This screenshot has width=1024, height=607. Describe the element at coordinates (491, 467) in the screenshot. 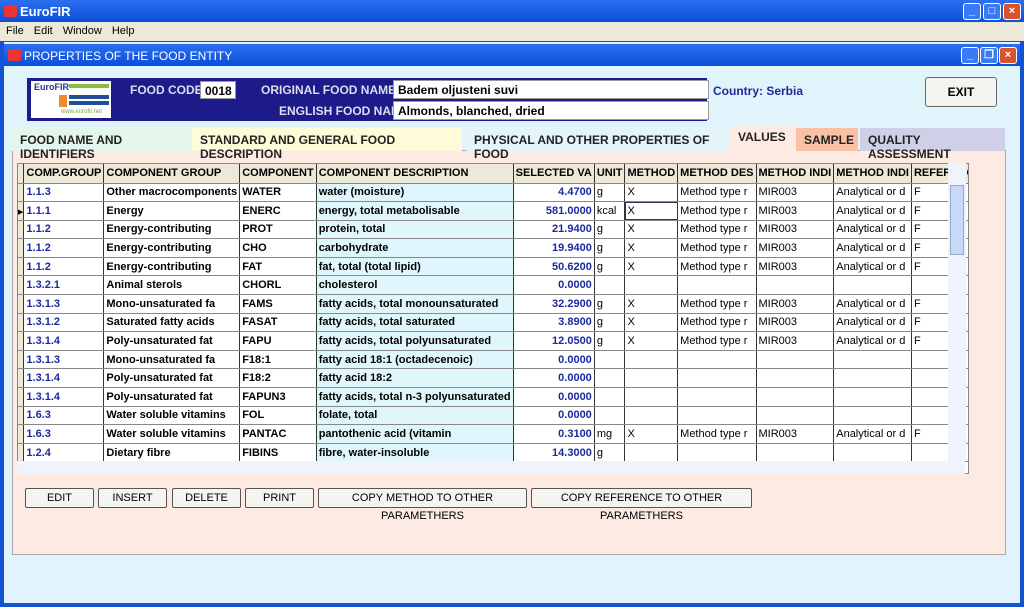

I see `horizontal-scrollbar` at that location.